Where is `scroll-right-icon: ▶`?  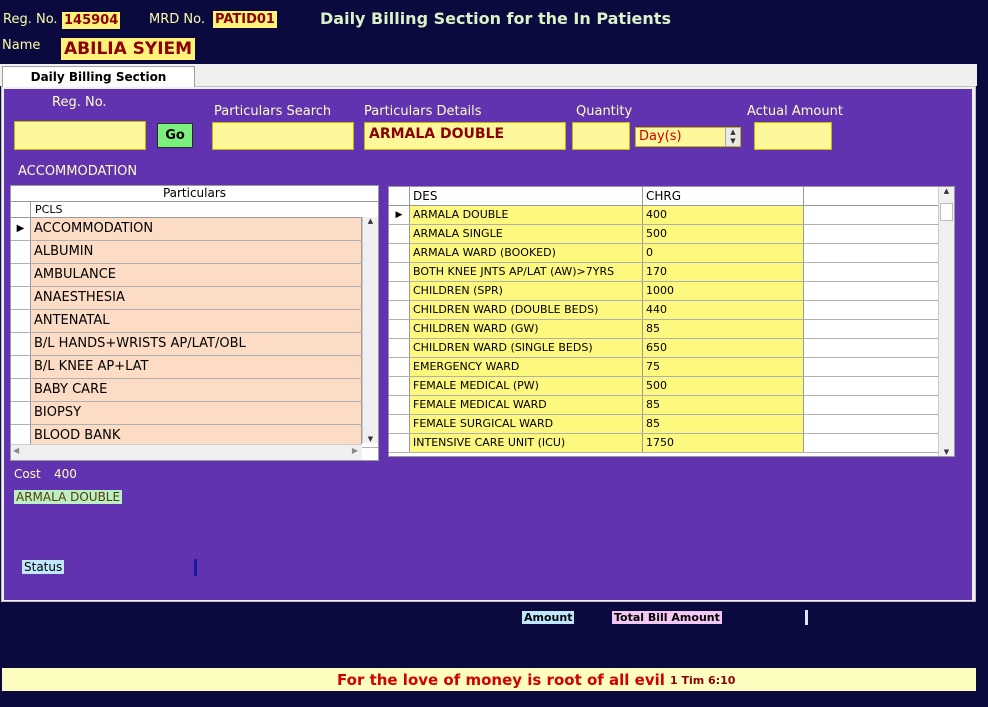
scroll-right-icon: ▶ is located at coordinates (355, 450).